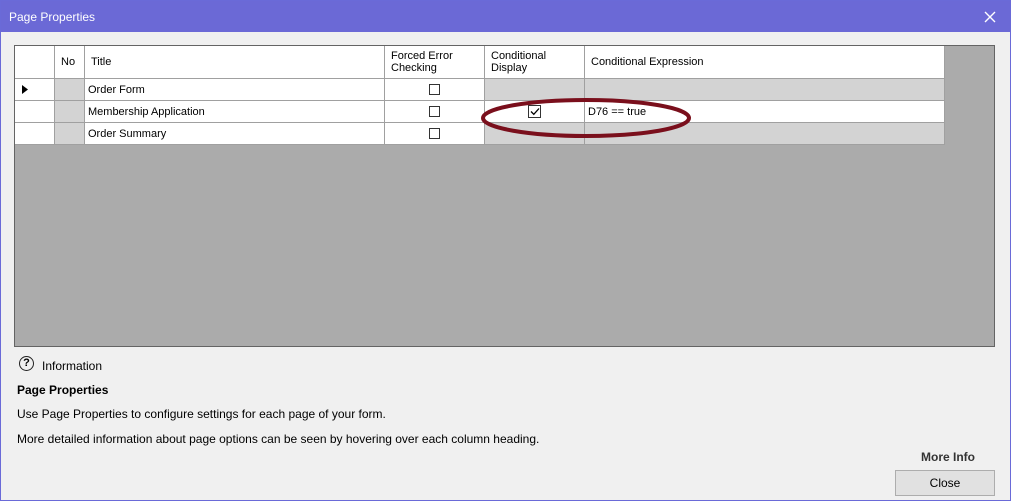  What do you see at coordinates (945, 483) in the screenshot?
I see `close-button: Close` at bounding box center [945, 483].